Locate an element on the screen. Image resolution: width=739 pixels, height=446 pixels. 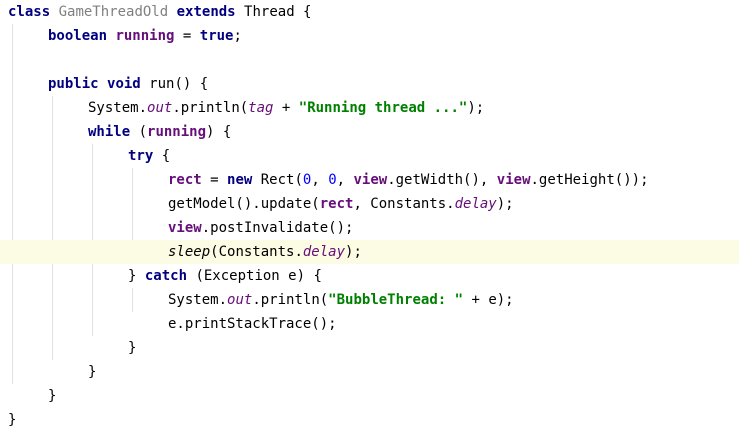
code-line-text: sleep(Constants.delay); is located at coordinates (265, 252).